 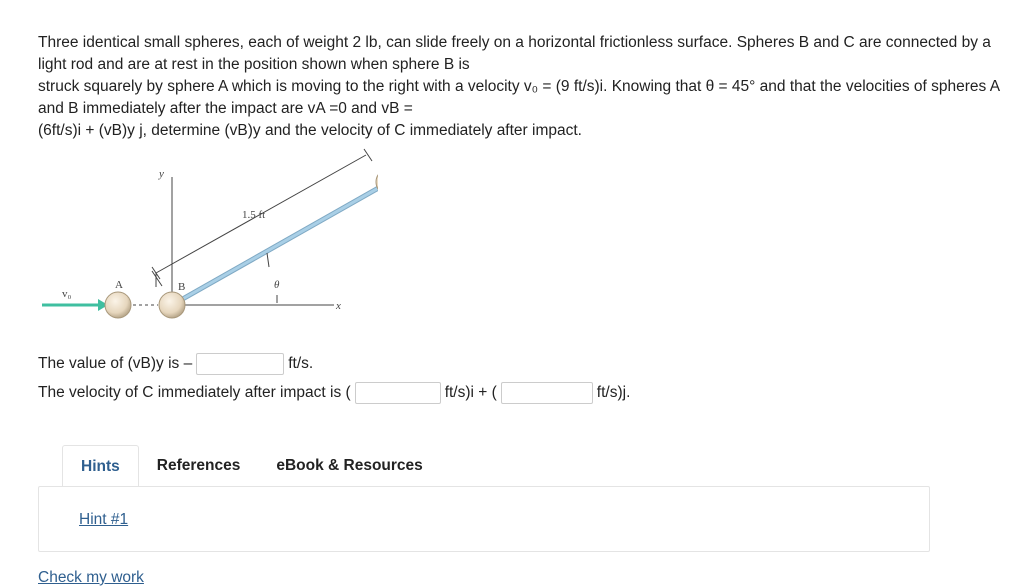 What do you see at coordinates (172, 305) in the screenshot?
I see `sphere-b` at bounding box center [172, 305].